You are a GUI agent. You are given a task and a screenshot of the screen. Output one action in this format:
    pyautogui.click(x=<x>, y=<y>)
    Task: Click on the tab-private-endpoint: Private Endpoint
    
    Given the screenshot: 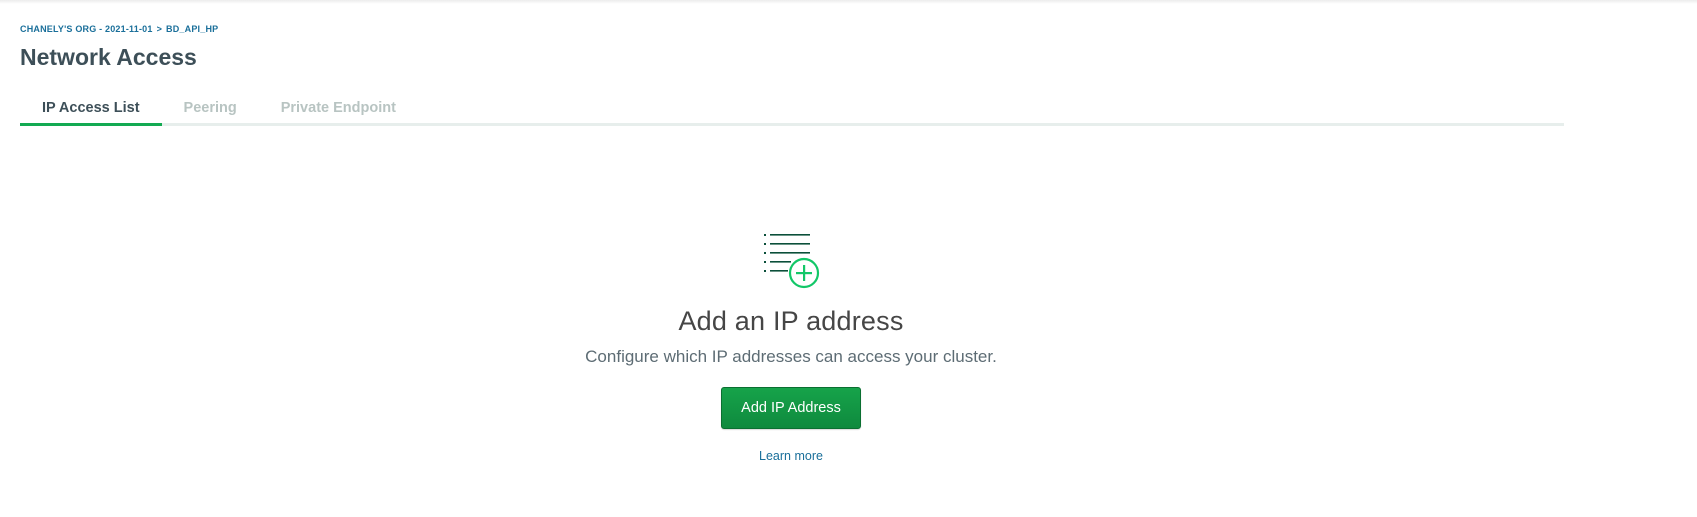 What is the action you would take?
    pyautogui.click(x=338, y=110)
    